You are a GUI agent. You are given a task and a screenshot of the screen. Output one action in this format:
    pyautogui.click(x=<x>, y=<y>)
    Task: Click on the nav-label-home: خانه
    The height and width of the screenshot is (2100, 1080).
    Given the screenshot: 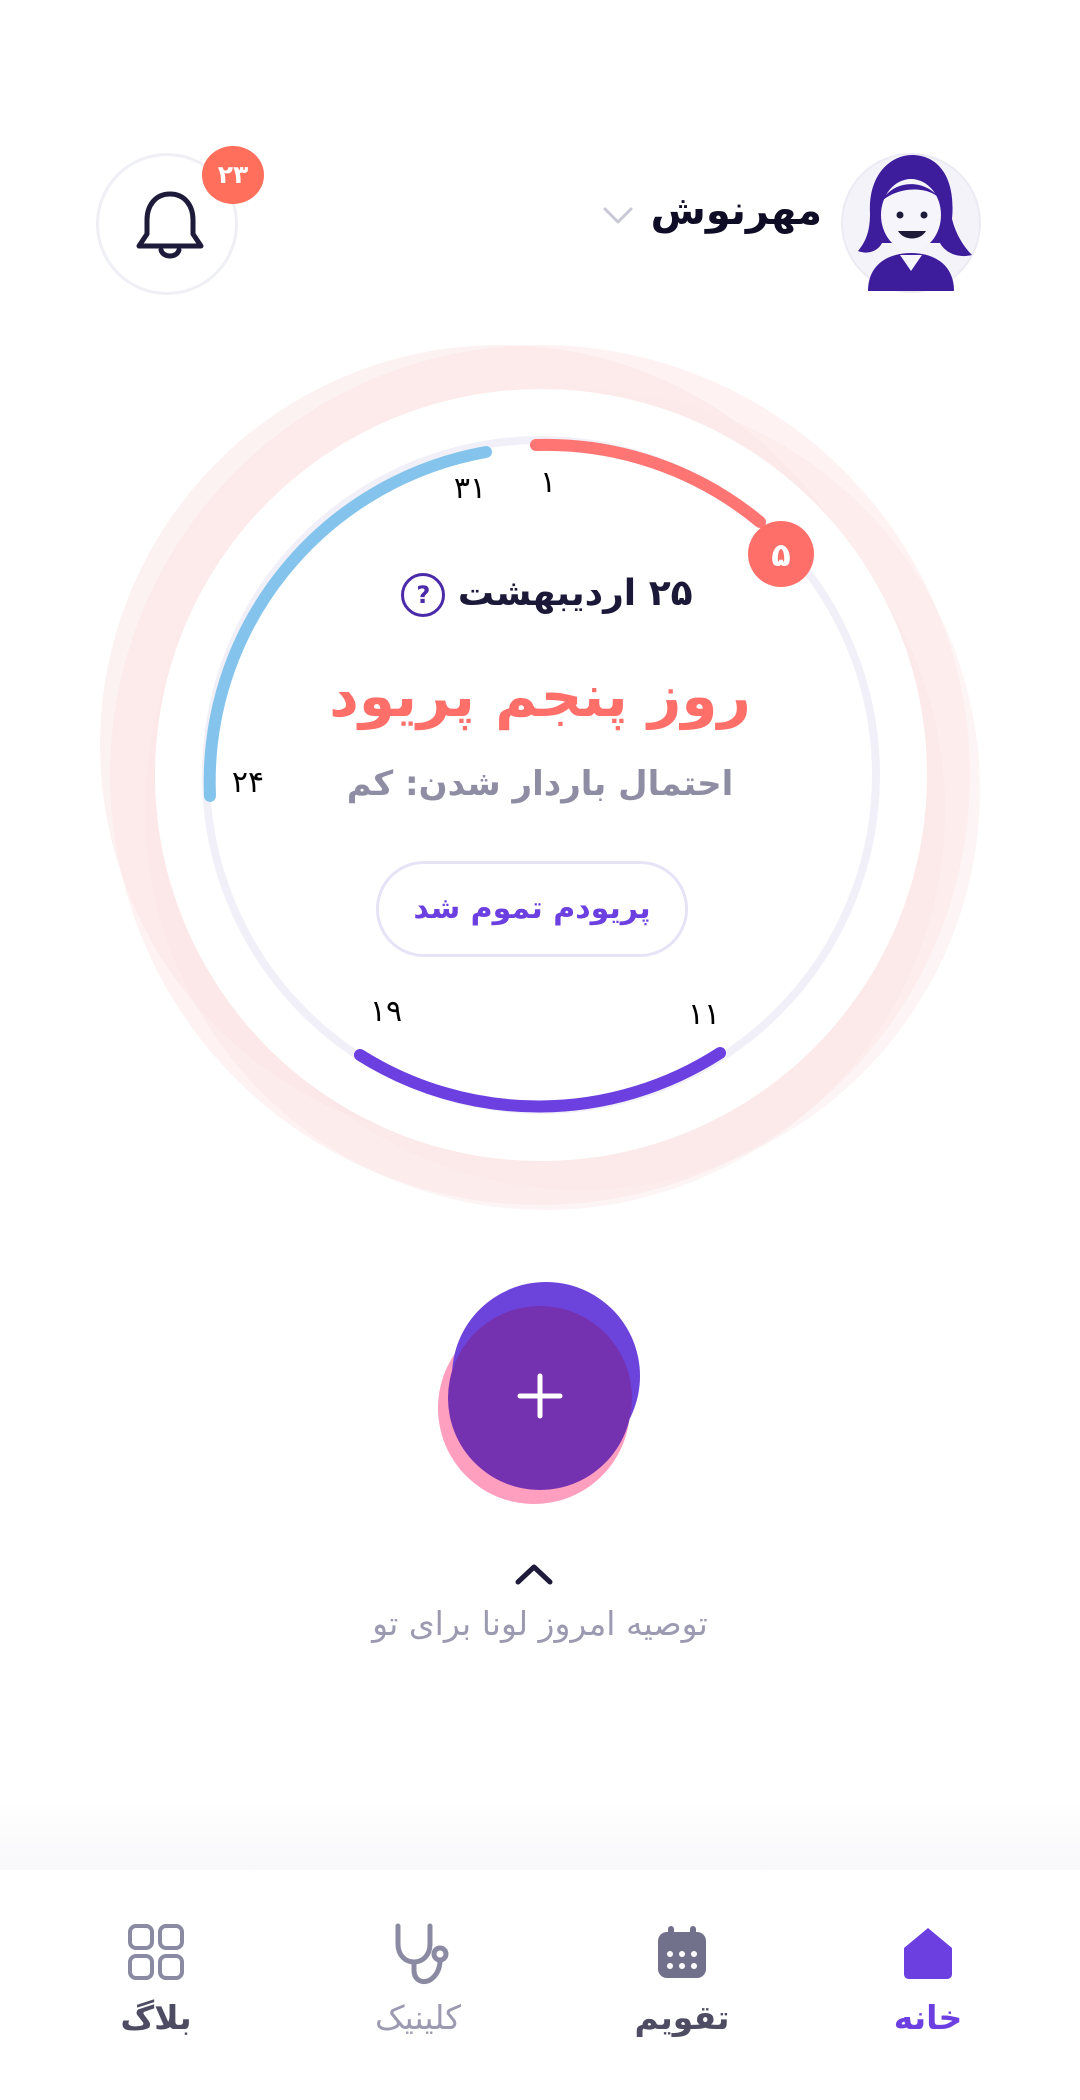 What is the action you would take?
    pyautogui.click(x=928, y=2017)
    